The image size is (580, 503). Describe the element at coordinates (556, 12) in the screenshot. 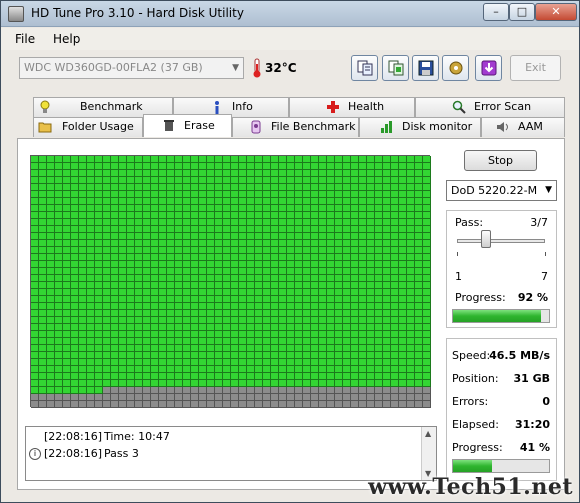

I see `close-button: ✕` at that location.